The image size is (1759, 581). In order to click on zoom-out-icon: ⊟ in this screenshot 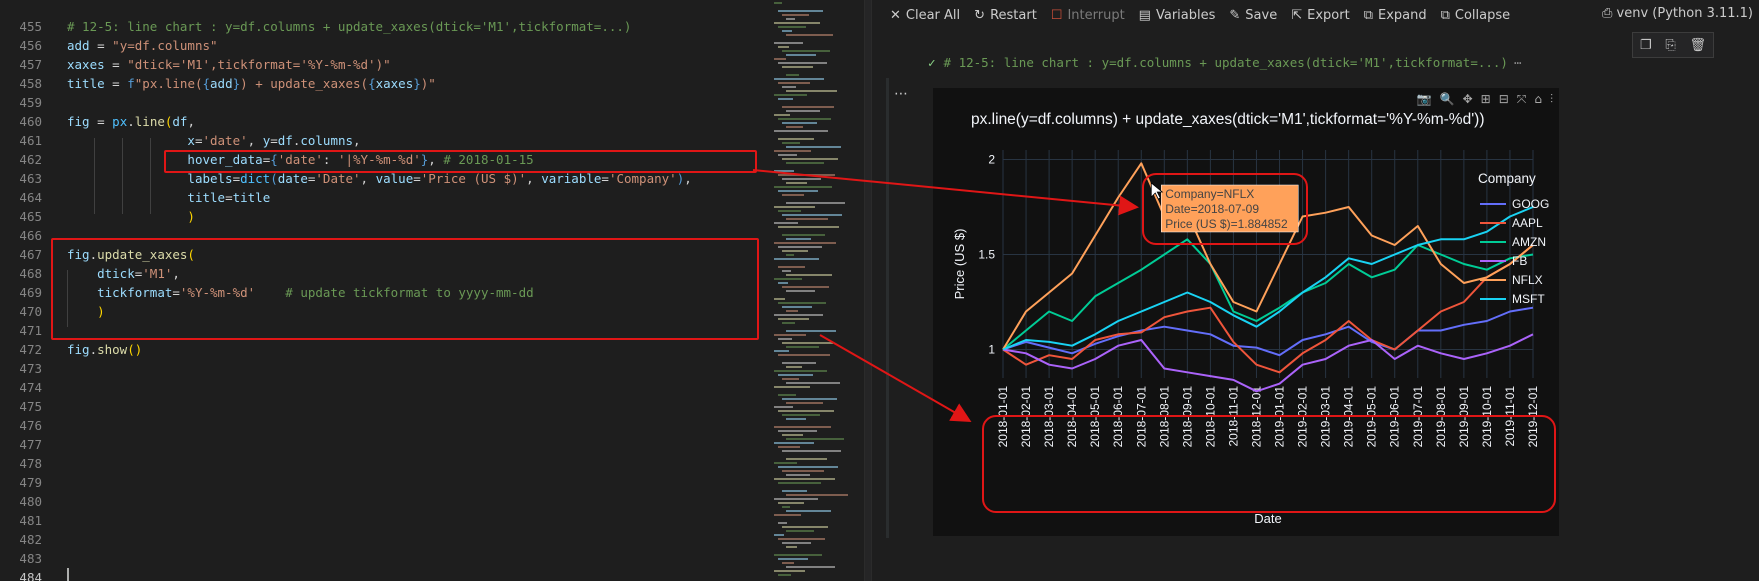, I will do `click(1504, 99)`.